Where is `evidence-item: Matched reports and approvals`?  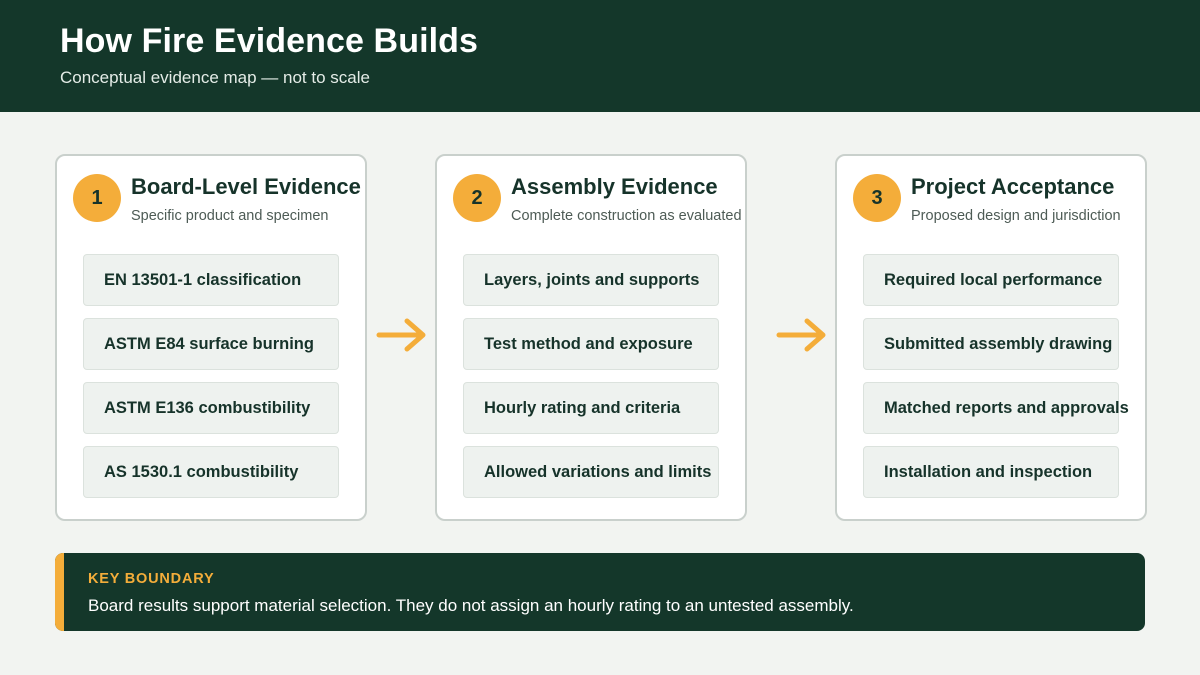
evidence-item: Matched reports and approvals is located at coordinates (996, 408).